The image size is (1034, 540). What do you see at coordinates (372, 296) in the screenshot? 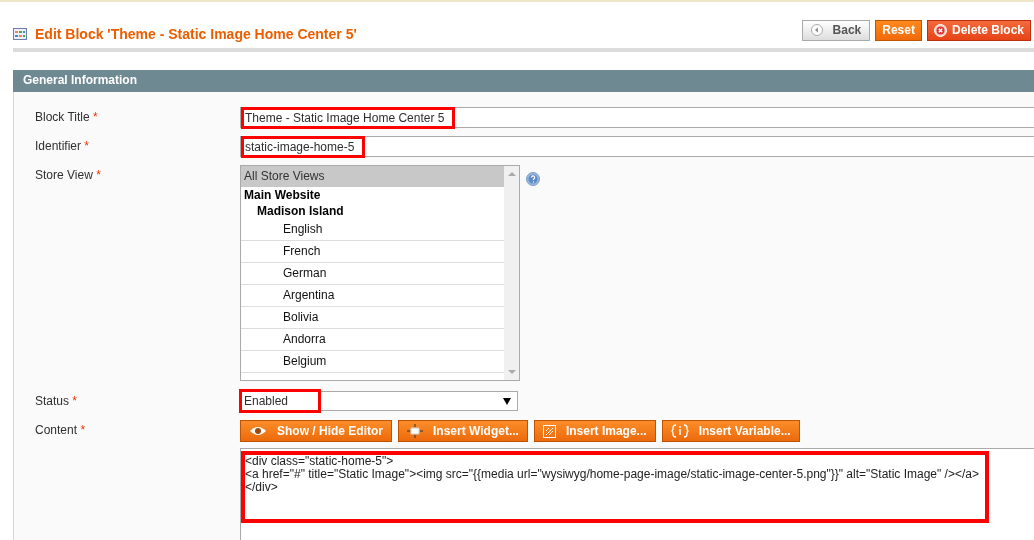
I see `list-option: Argentina` at bounding box center [372, 296].